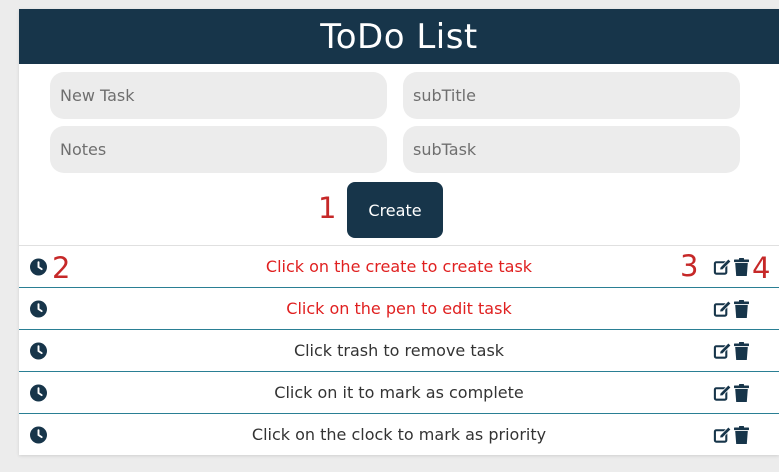  I want to click on task-text: Click trash to remove task, so click(399, 350).